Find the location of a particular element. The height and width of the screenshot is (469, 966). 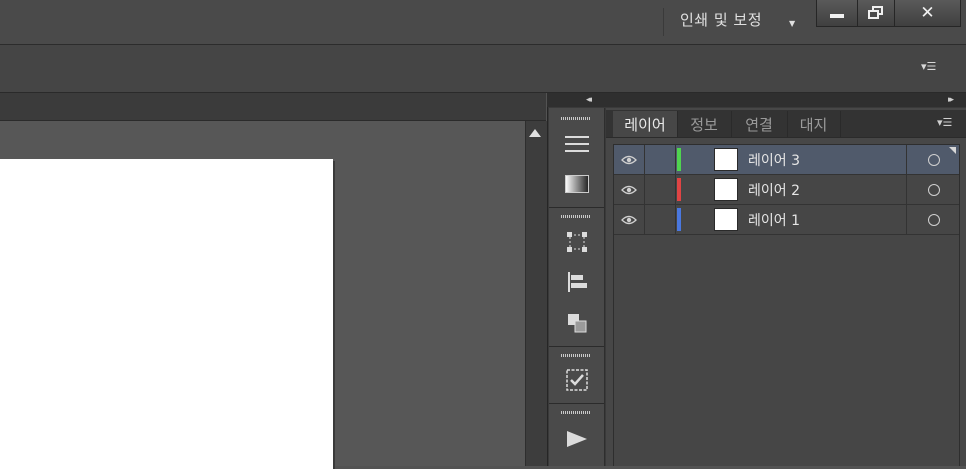

restore-button is located at coordinates (876, 13).